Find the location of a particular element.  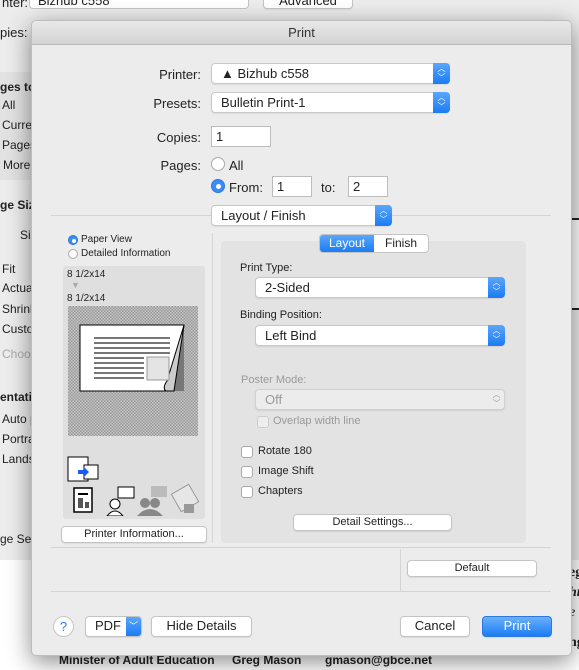

overlap-width-label: Overlap width line is located at coordinates (317, 421).